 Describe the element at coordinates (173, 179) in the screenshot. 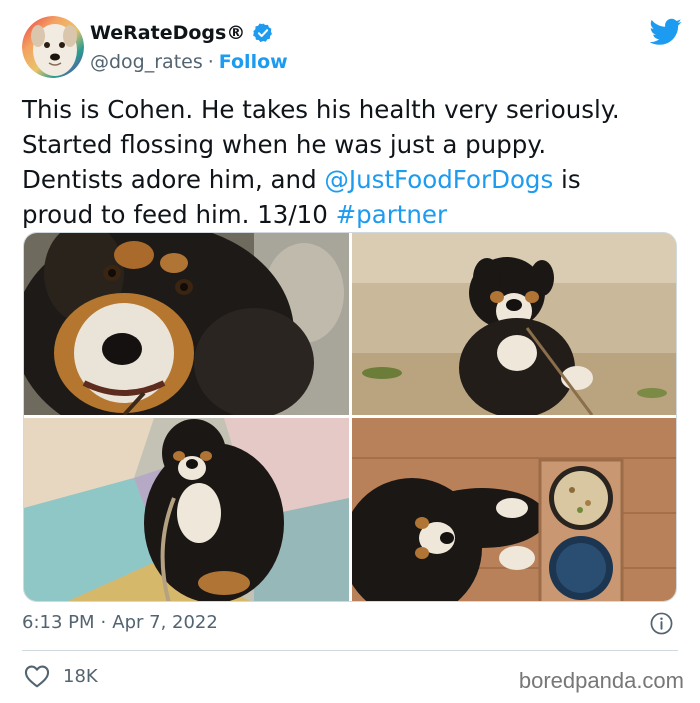

I see `tweet-text-segment: Dentists adore him, and` at that location.